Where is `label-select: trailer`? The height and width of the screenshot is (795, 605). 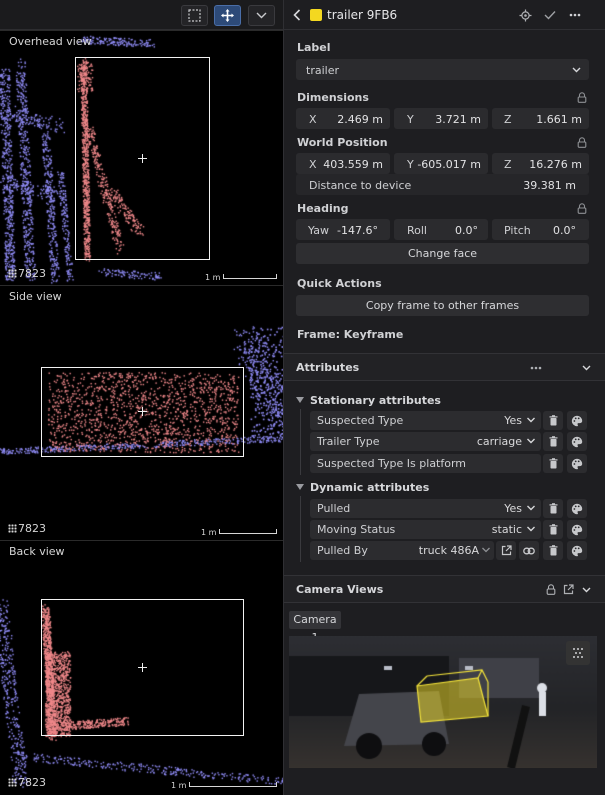 label-select: trailer is located at coordinates (442, 69).